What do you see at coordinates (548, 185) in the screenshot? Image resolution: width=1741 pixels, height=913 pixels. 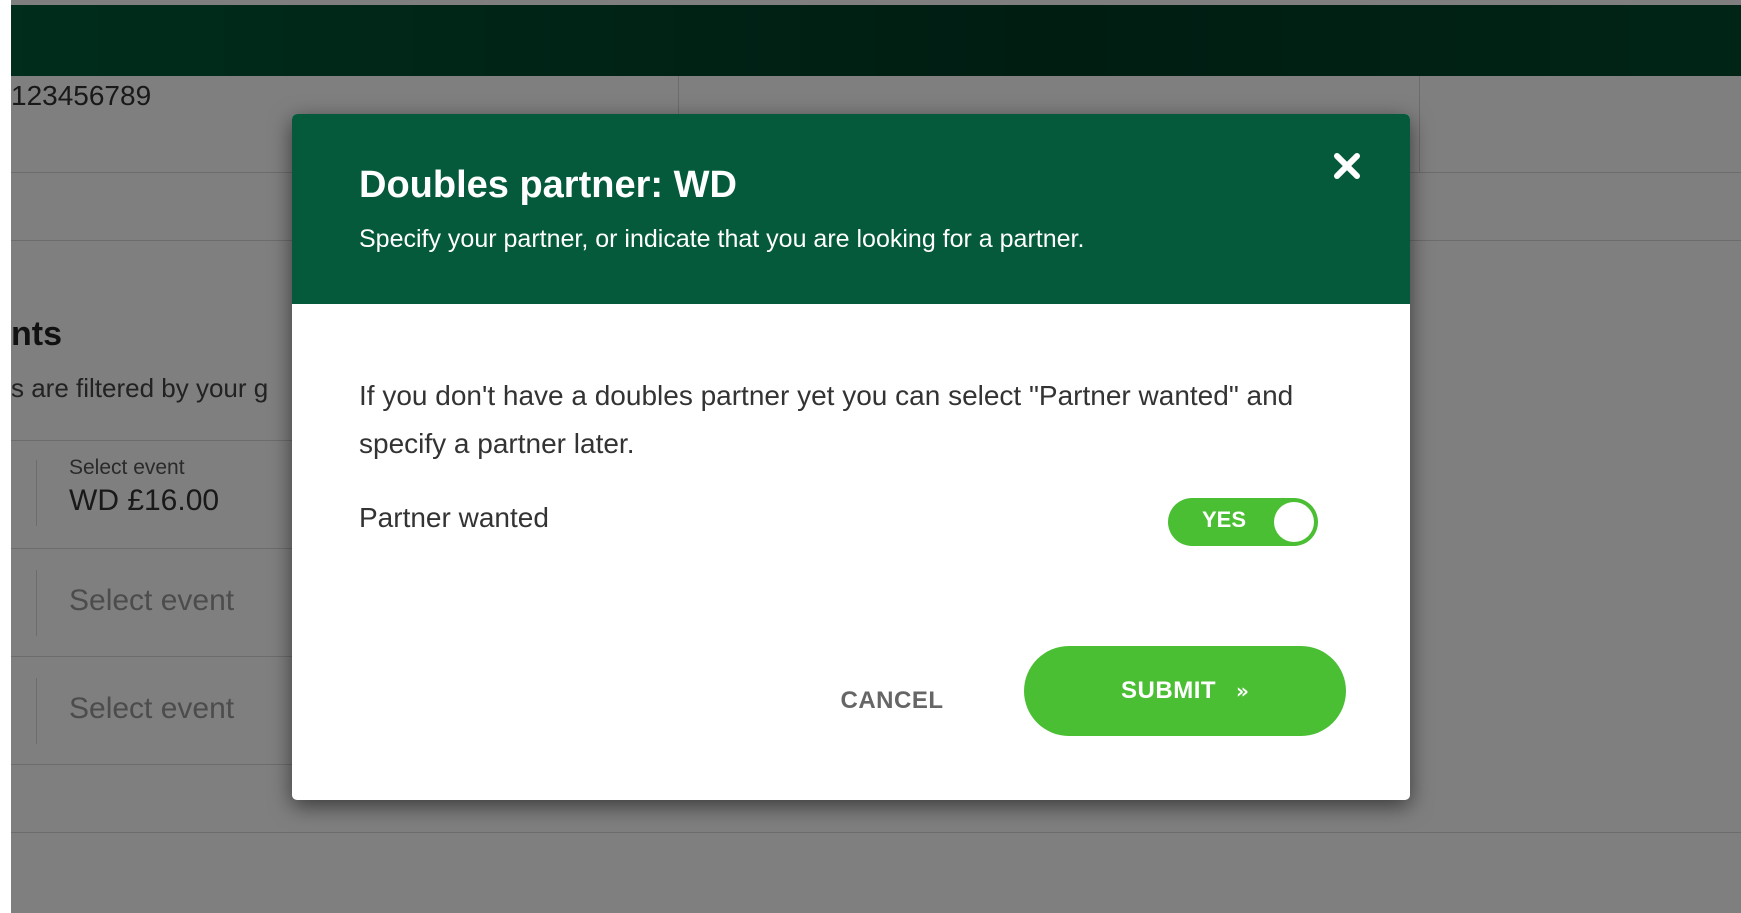 I see `dialog-title: Doubles partner: WD` at bounding box center [548, 185].